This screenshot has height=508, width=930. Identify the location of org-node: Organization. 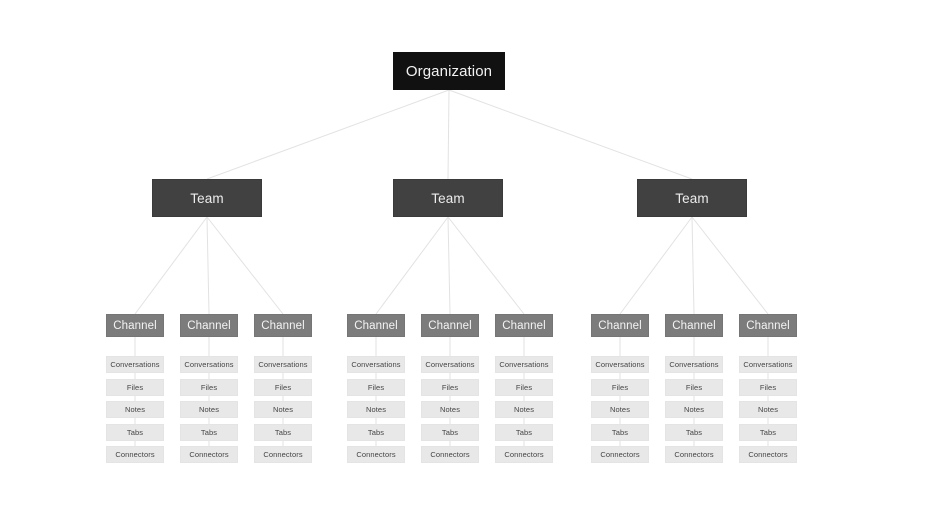
(449, 71).